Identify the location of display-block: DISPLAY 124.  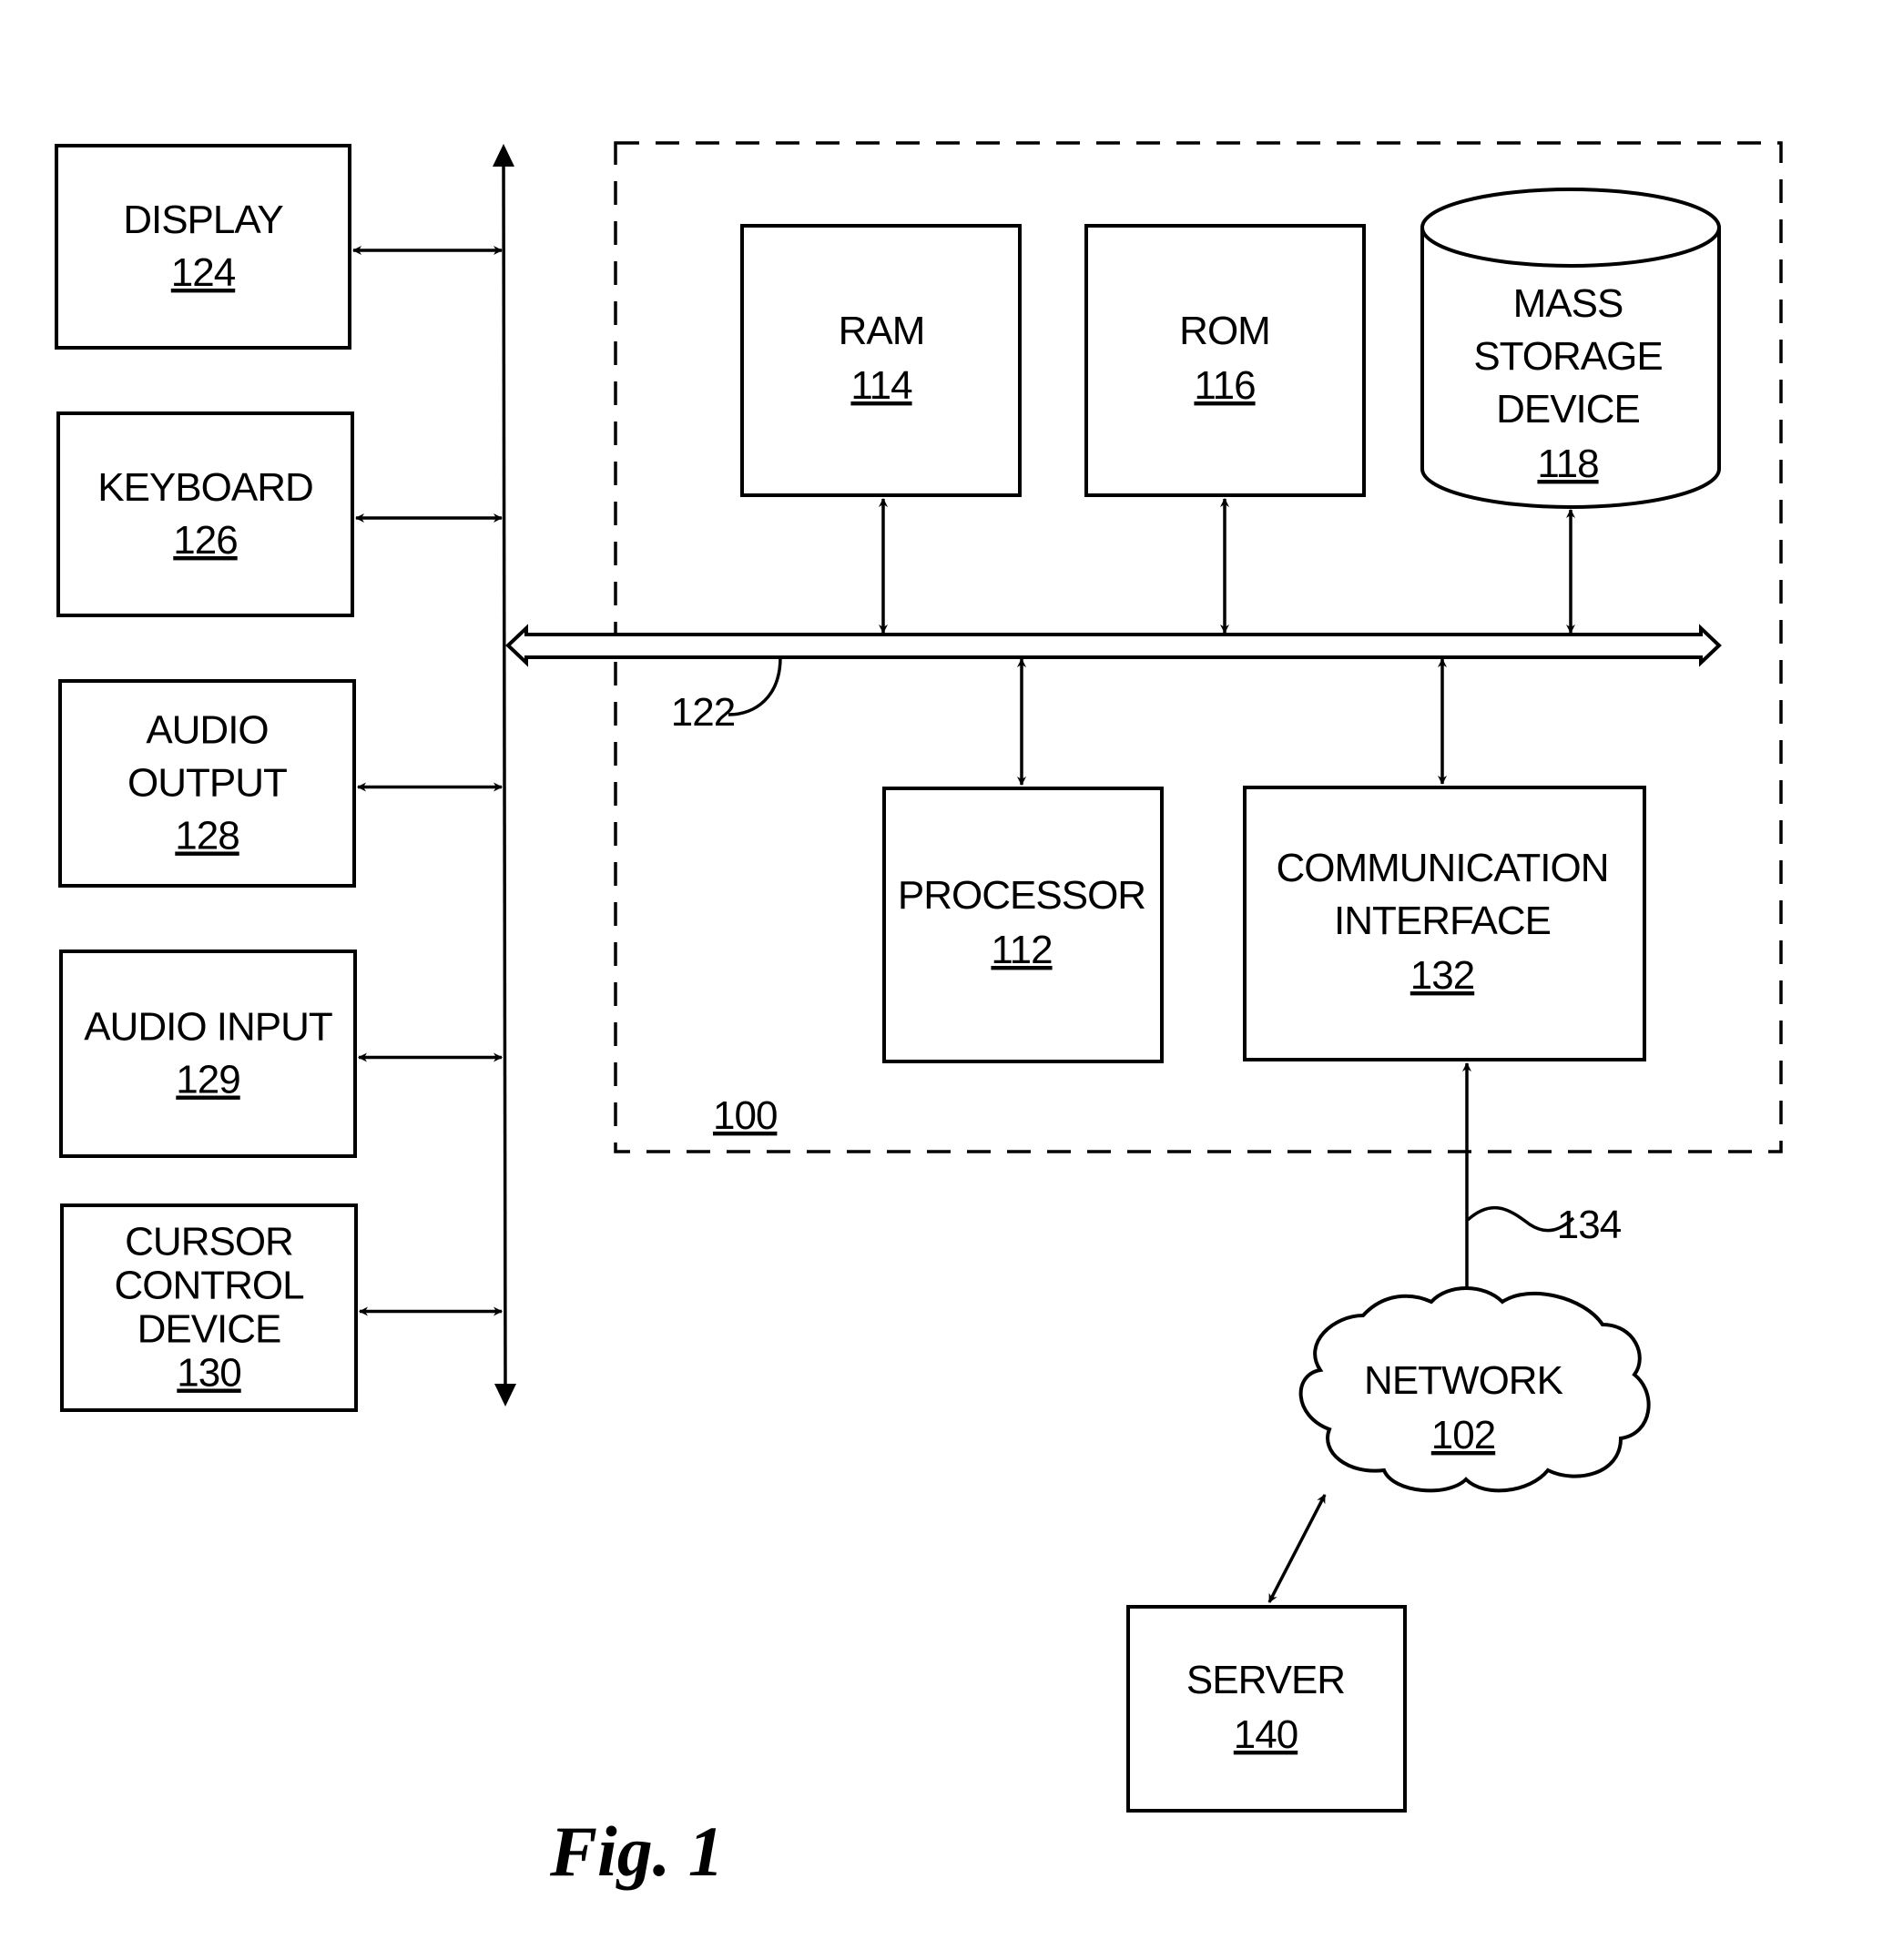
(203, 247).